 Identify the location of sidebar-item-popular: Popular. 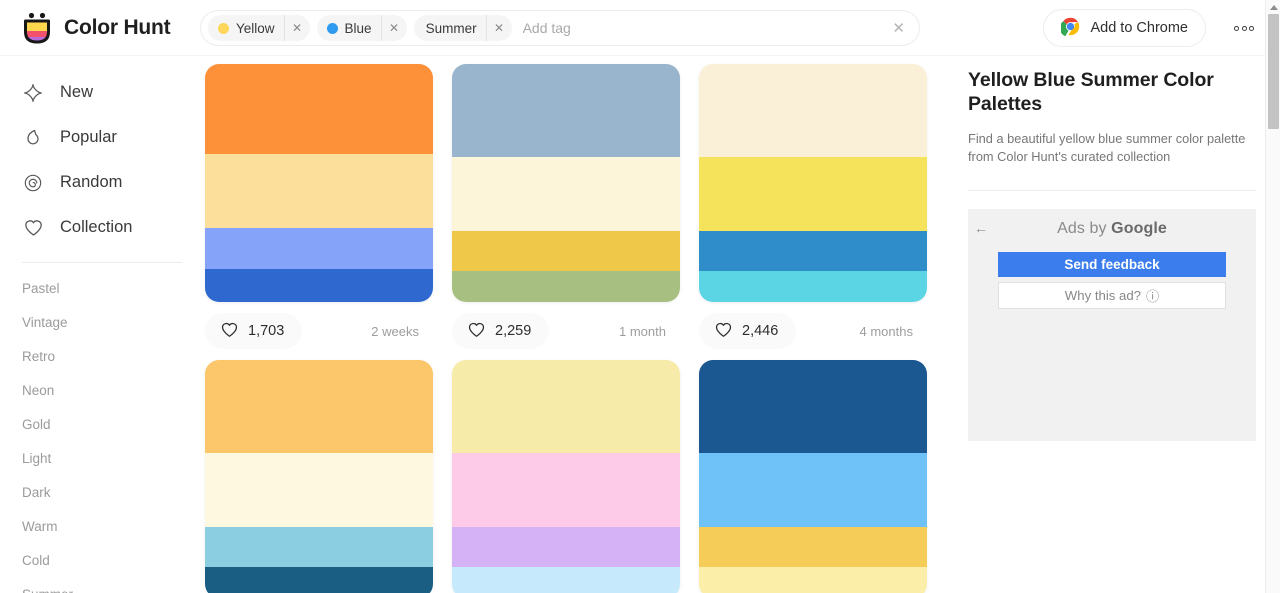
(111, 137).